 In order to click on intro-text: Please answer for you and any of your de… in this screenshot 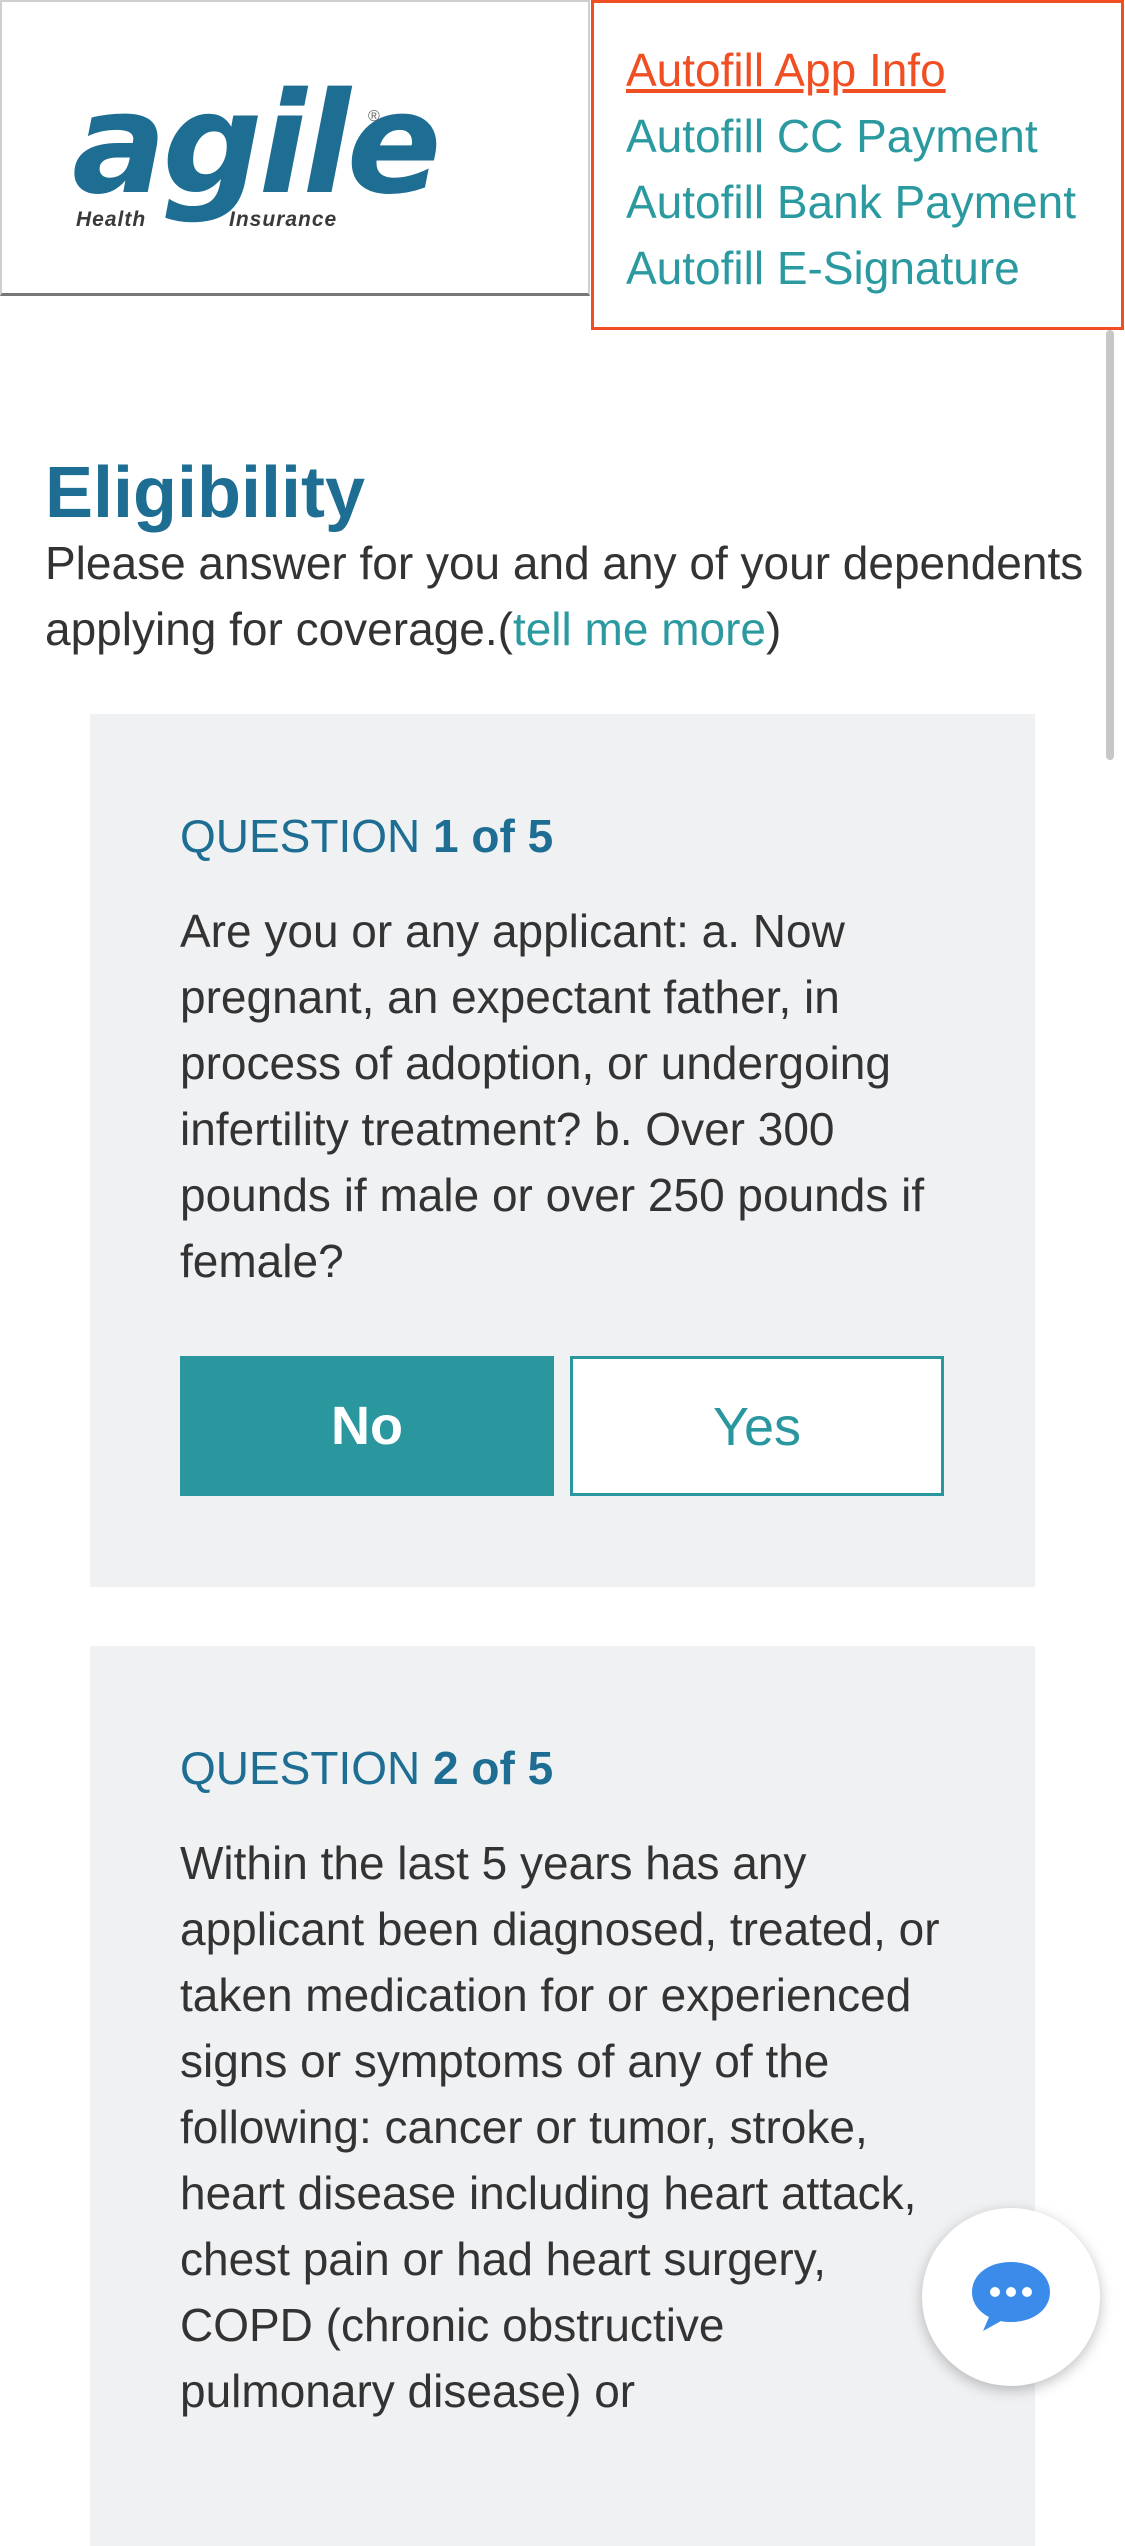, I will do `click(575, 596)`.